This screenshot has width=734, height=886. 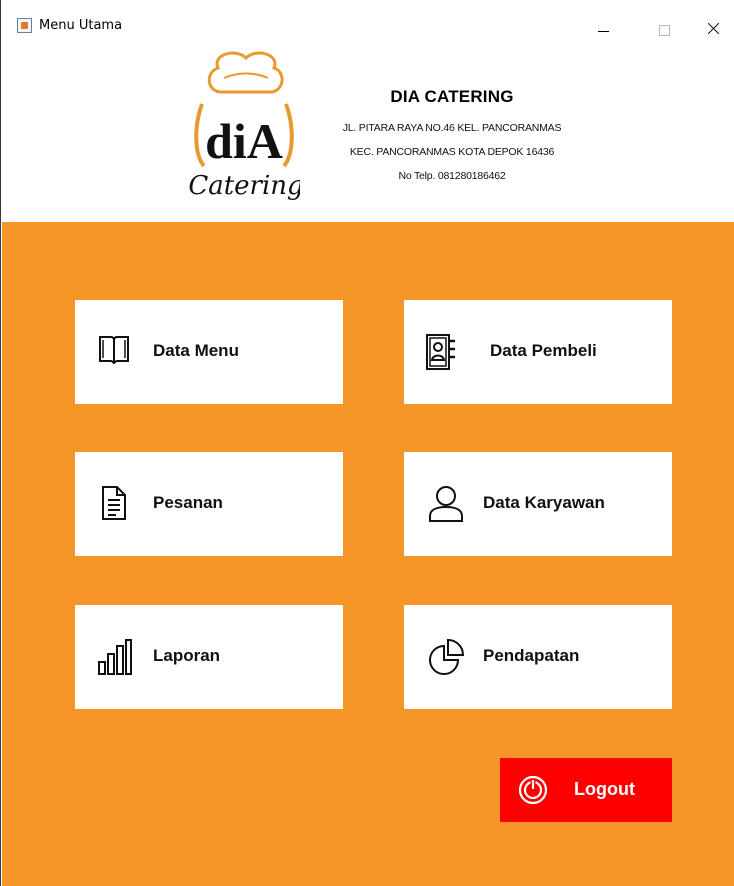 What do you see at coordinates (24, 25) in the screenshot?
I see `java-app-icon` at bounding box center [24, 25].